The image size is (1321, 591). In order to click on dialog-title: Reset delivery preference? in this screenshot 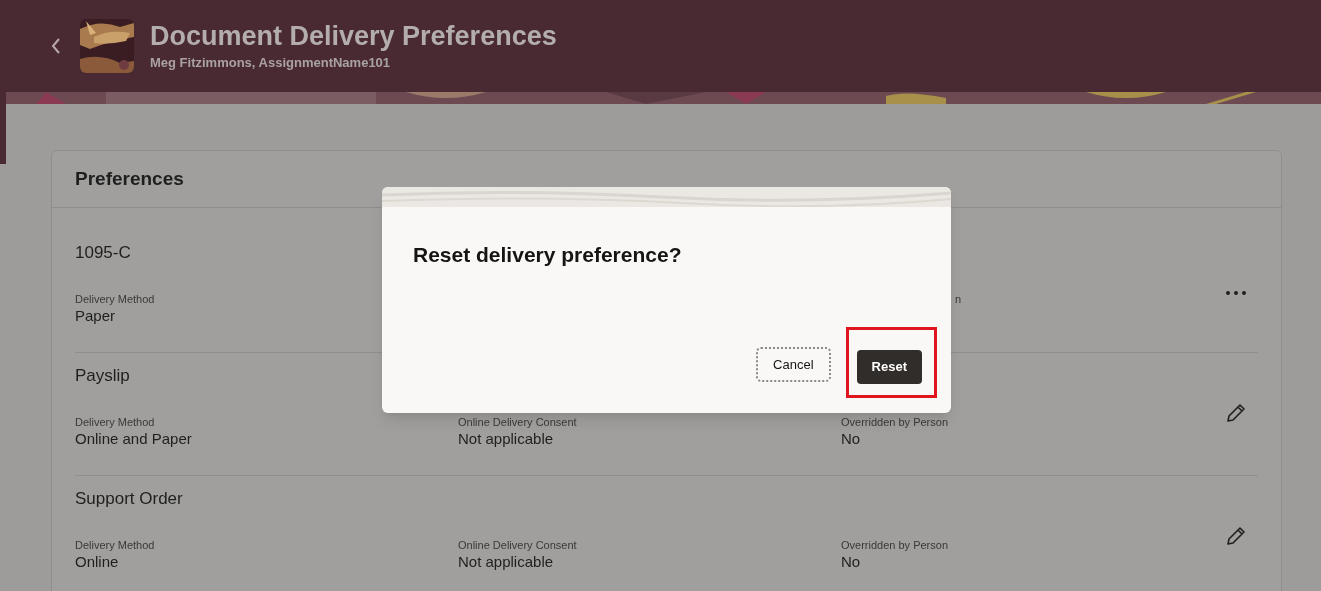, I will do `click(547, 255)`.